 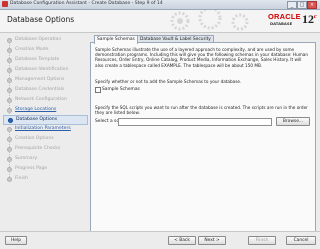 What do you see at coordinates (16, 240) in the screenshot?
I see `help-button: Help` at bounding box center [16, 240].